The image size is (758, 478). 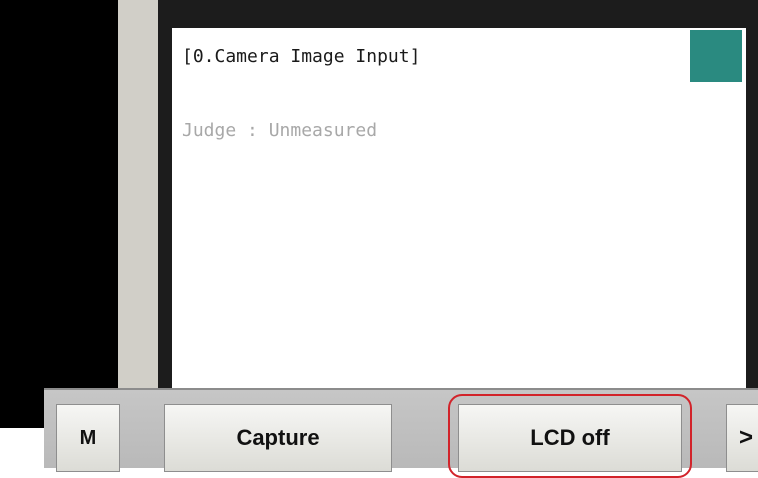 What do you see at coordinates (22, 448) in the screenshot?
I see `lower-left-blank` at bounding box center [22, 448].